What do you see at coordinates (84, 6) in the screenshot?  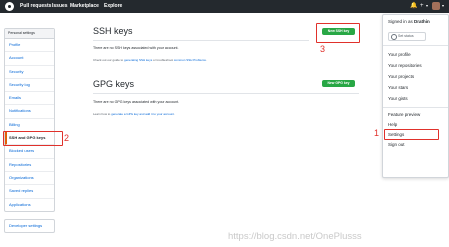 I see `nav-marketplace: Marketplace` at bounding box center [84, 6].